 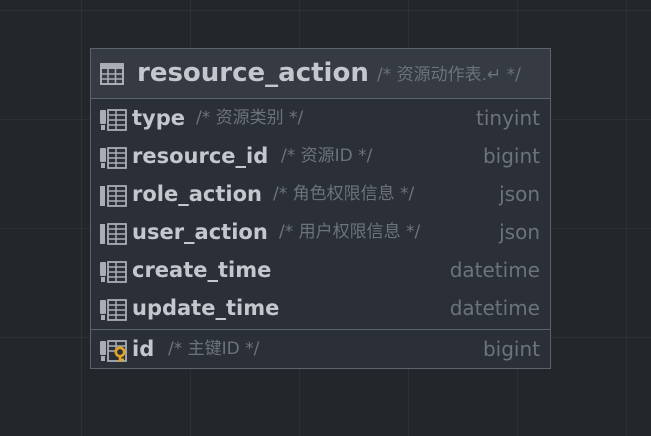 What do you see at coordinates (200, 232) in the screenshot?
I see `column-name: user_action` at bounding box center [200, 232].